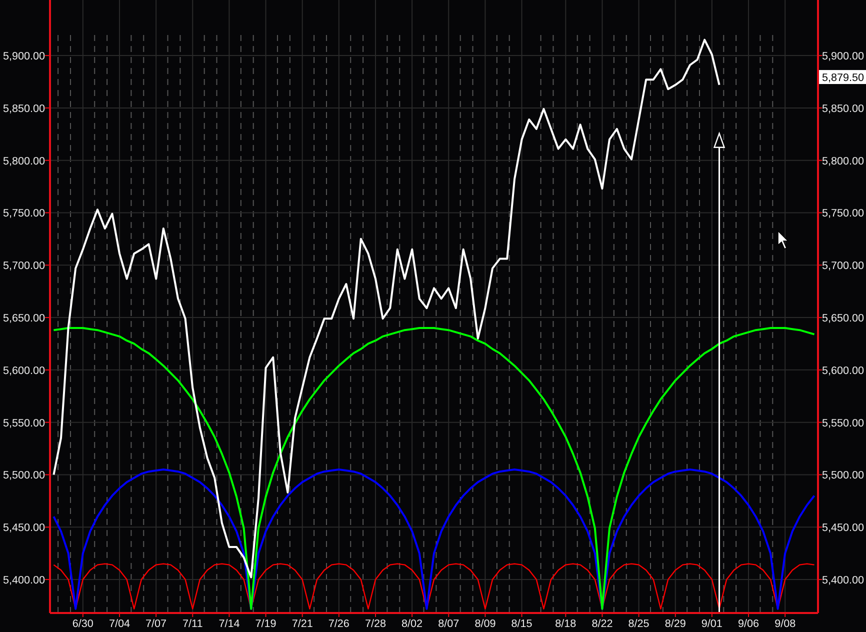 This screenshot has height=632, width=866. I want to click on axis-label: 8/07, so click(449, 624).